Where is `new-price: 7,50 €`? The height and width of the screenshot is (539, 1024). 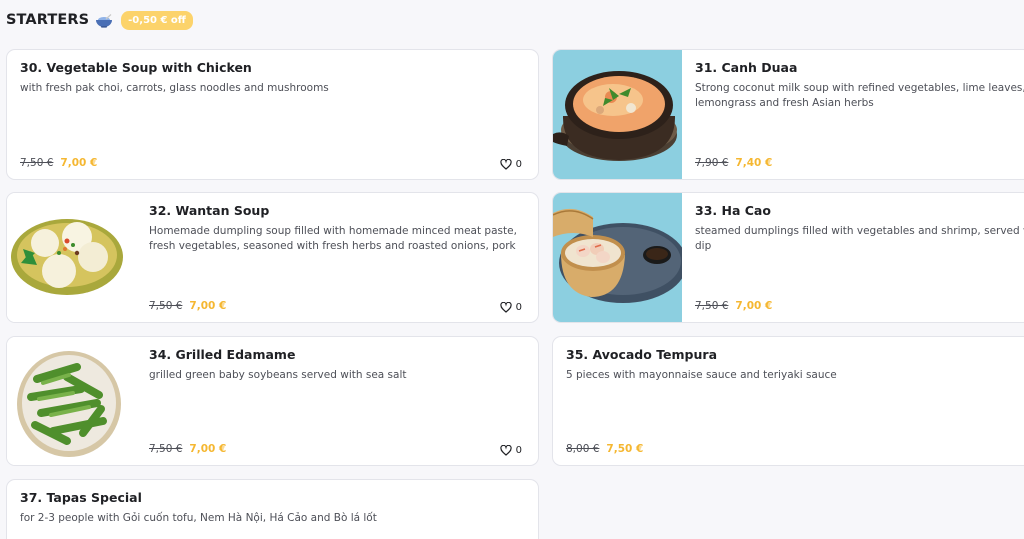 new-price: 7,50 € is located at coordinates (625, 449).